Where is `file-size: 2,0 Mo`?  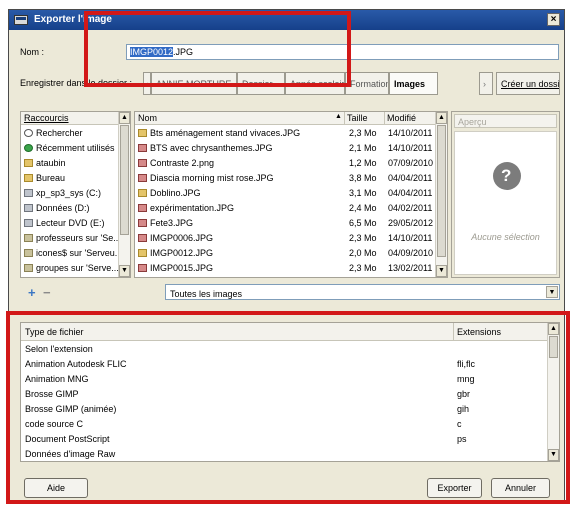
file-size: 2,0 Mo is located at coordinates (363, 253).